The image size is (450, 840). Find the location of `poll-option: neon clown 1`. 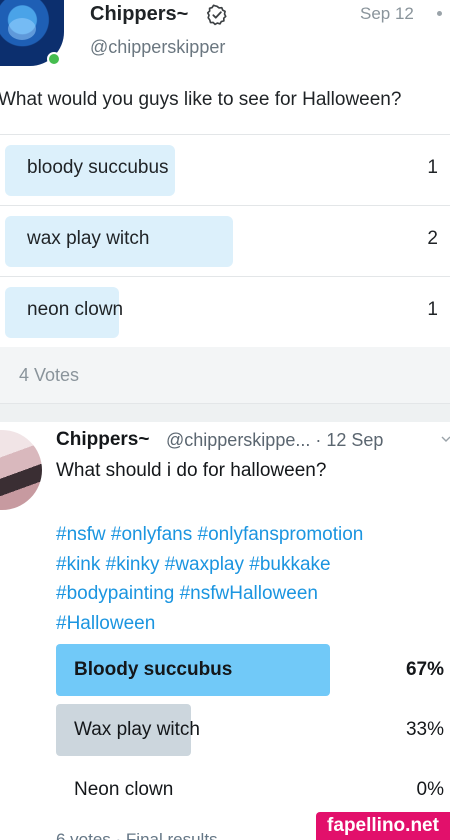

poll-option: neon clown 1 is located at coordinates (225, 312).